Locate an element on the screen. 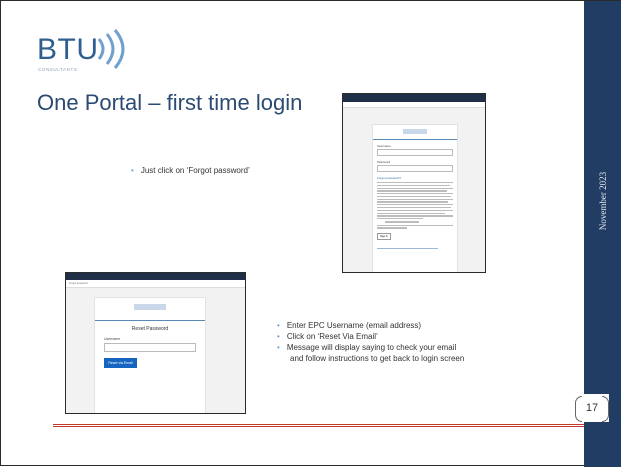 The width and height of the screenshot is (621, 467). logo-text: BTU is located at coordinates (68, 49).